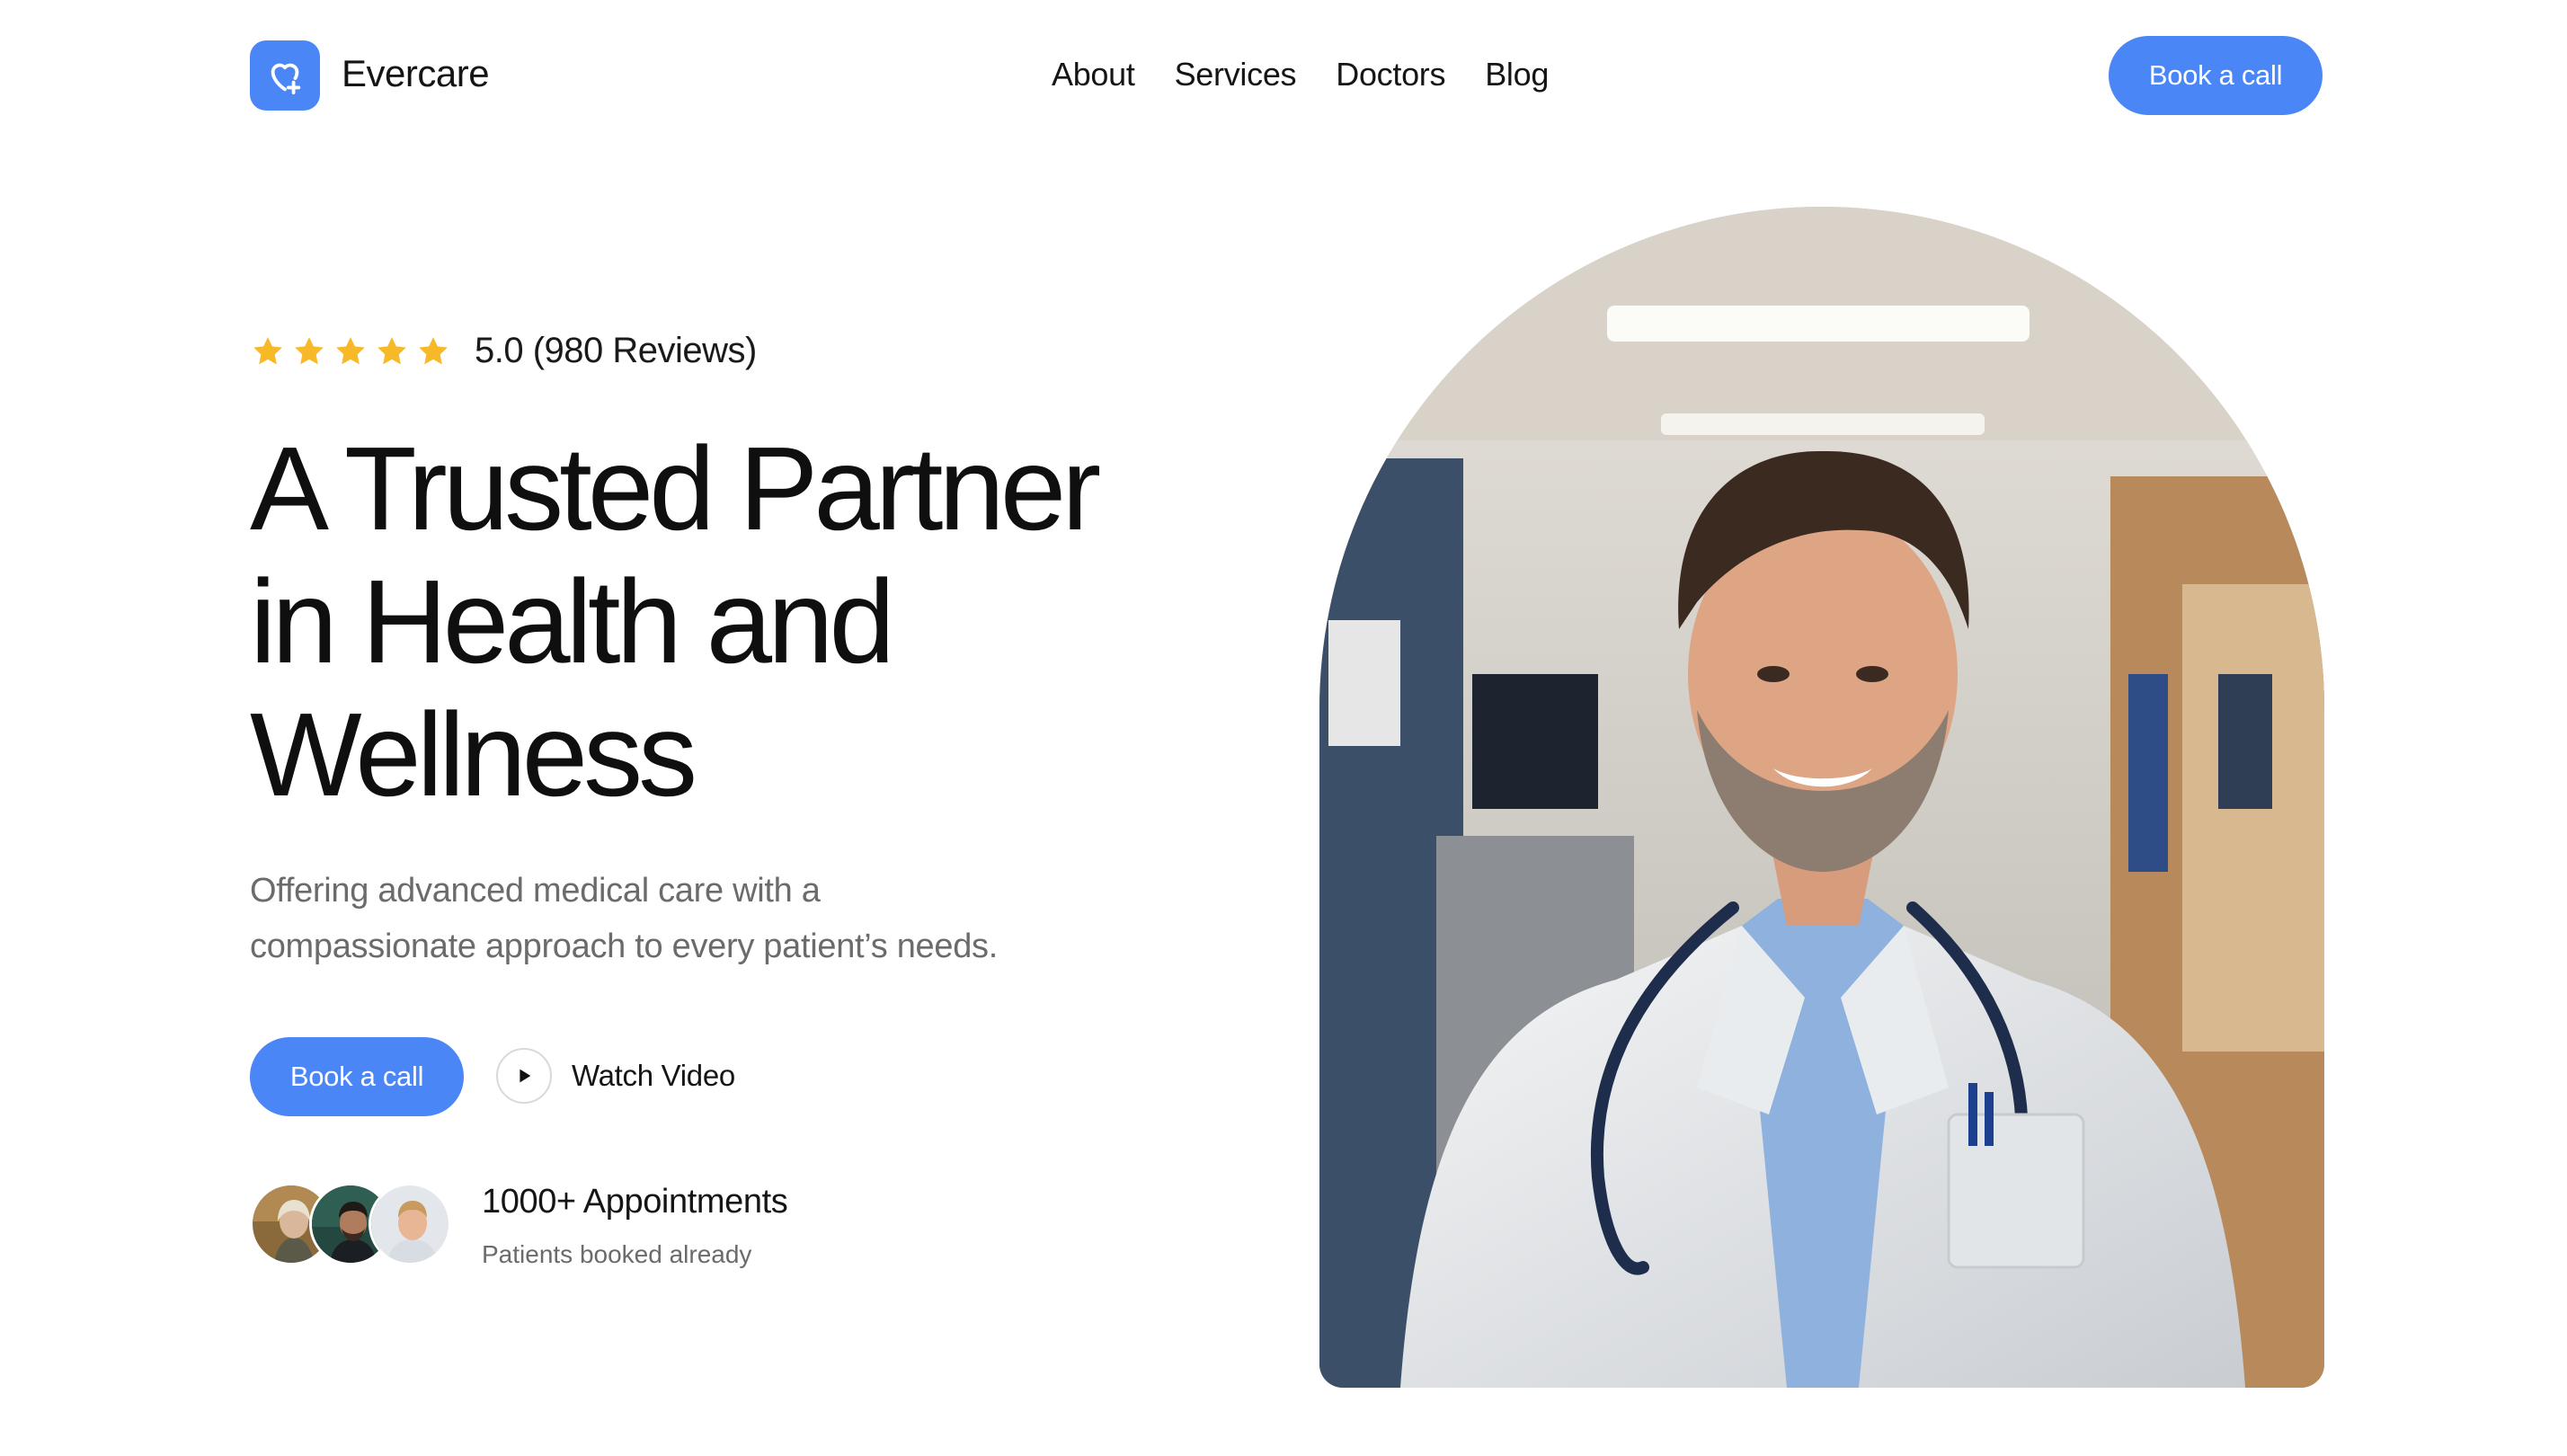 This screenshot has width=2567, height=1456. Describe the element at coordinates (675, 488) in the screenshot. I see `hero-title-line: A Trusted Partner` at that location.